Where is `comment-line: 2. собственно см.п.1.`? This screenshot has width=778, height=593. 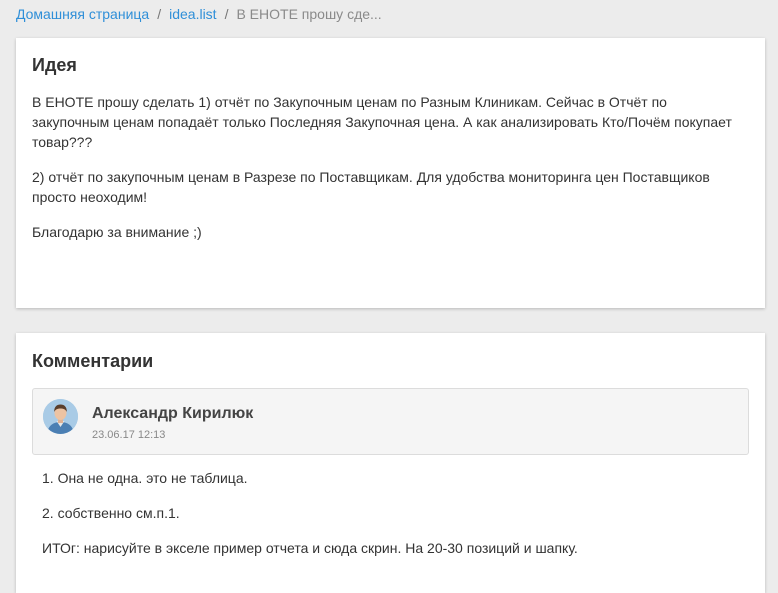 comment-line: 2. собственно см.п.1. is located at coordinates (111, 513).